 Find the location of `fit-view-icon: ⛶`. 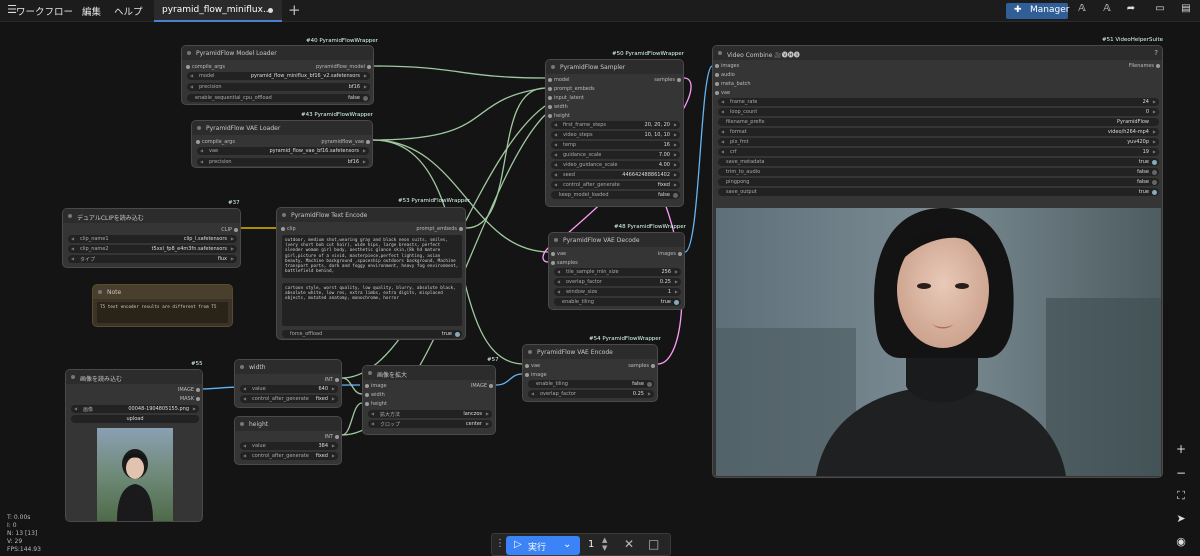

fit-view-icon: ⛶ is located at coordinates (1181, 498).